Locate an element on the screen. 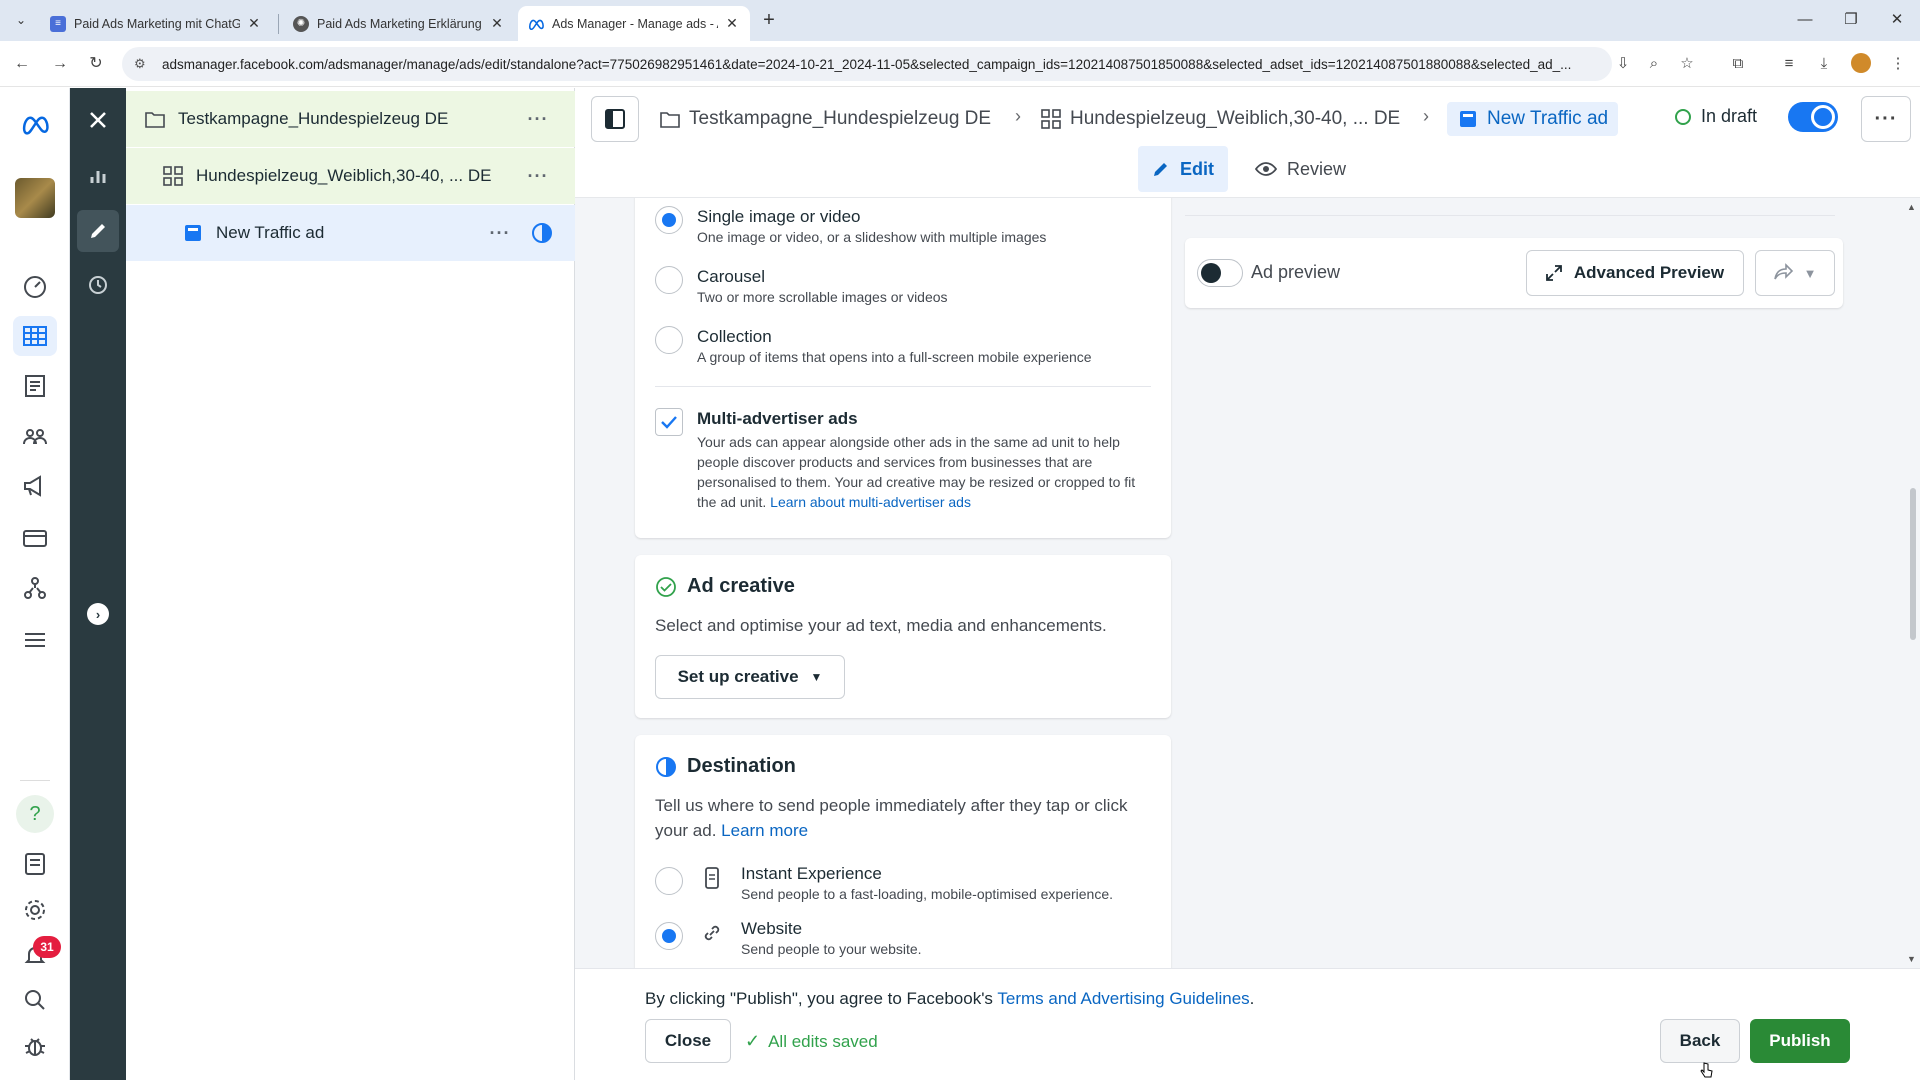  breadcrumb-adset: Hundespielzeug_Weiblich,30-40, ... DE is located at coordinates (1220, 119).